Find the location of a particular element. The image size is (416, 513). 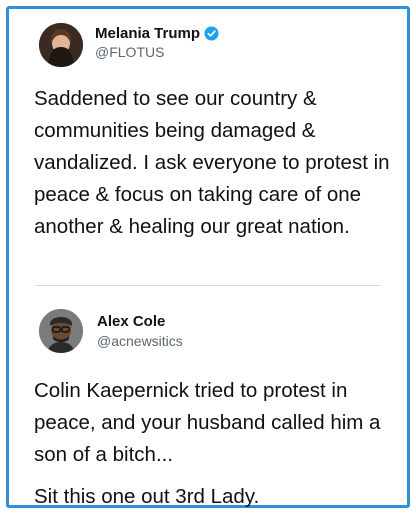

display-name: Melania Trump is located at coordinates (157, 33).